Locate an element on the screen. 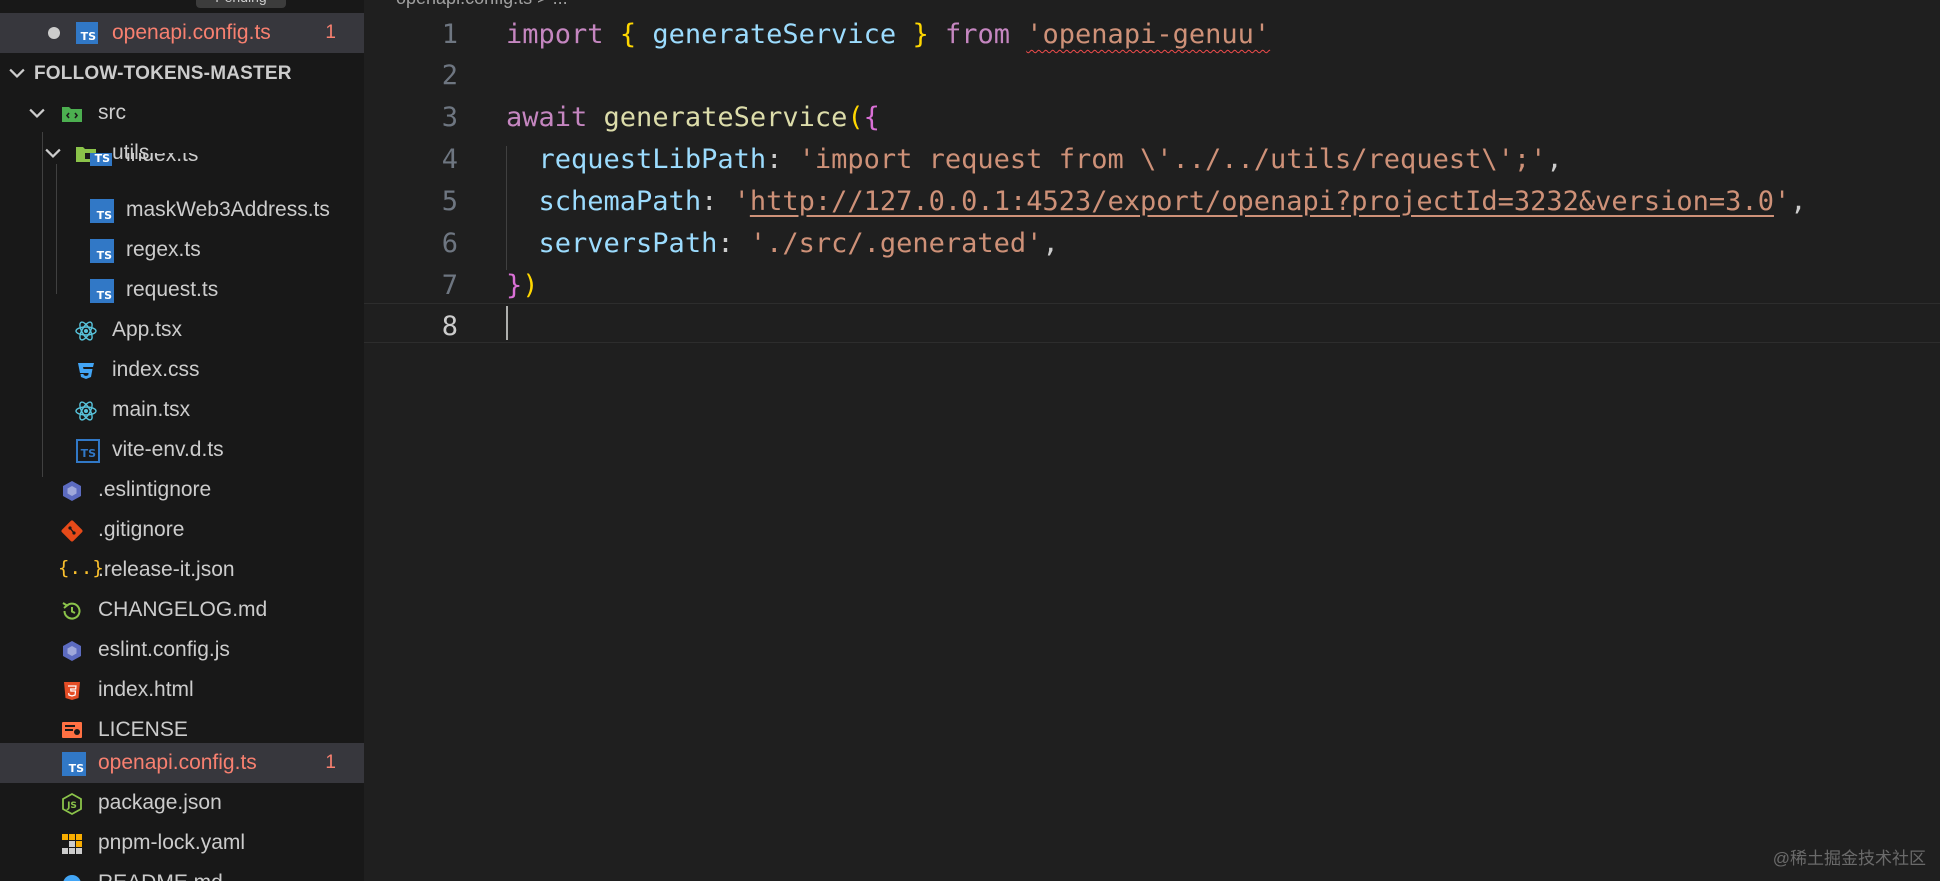 The width and height of the screenshot is (1940, 881). function-call: generateService is located at coordinates (725, 117).